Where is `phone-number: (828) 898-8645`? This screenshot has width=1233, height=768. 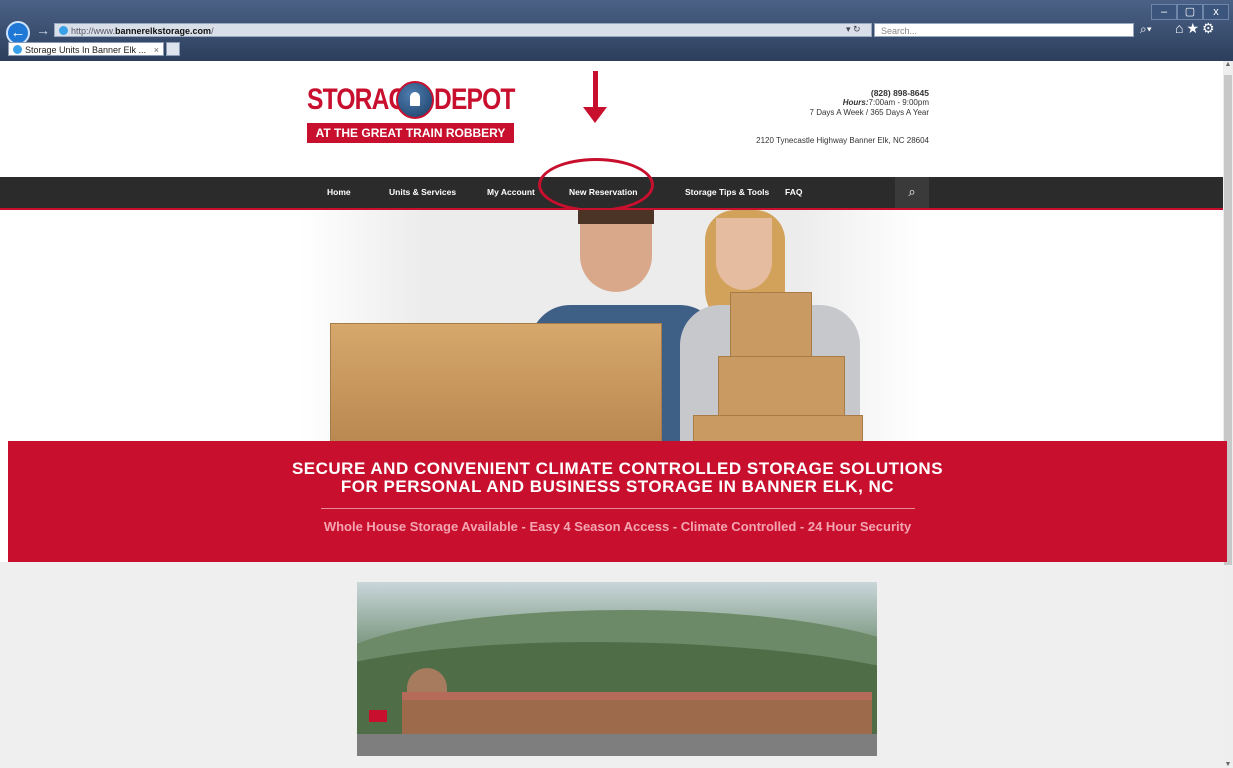 phone-number: (828) 898-8645 is located at coordinates (842, 93).